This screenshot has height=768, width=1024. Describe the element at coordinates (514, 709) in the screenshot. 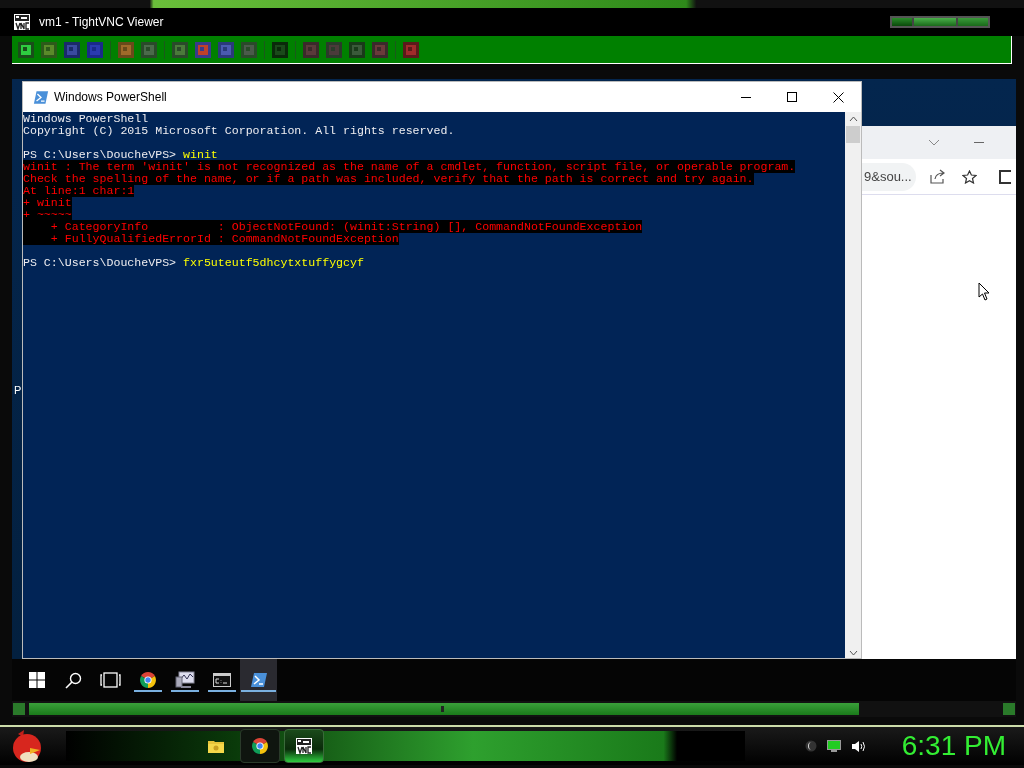

I see `horizontal-scrollbar` at that location.